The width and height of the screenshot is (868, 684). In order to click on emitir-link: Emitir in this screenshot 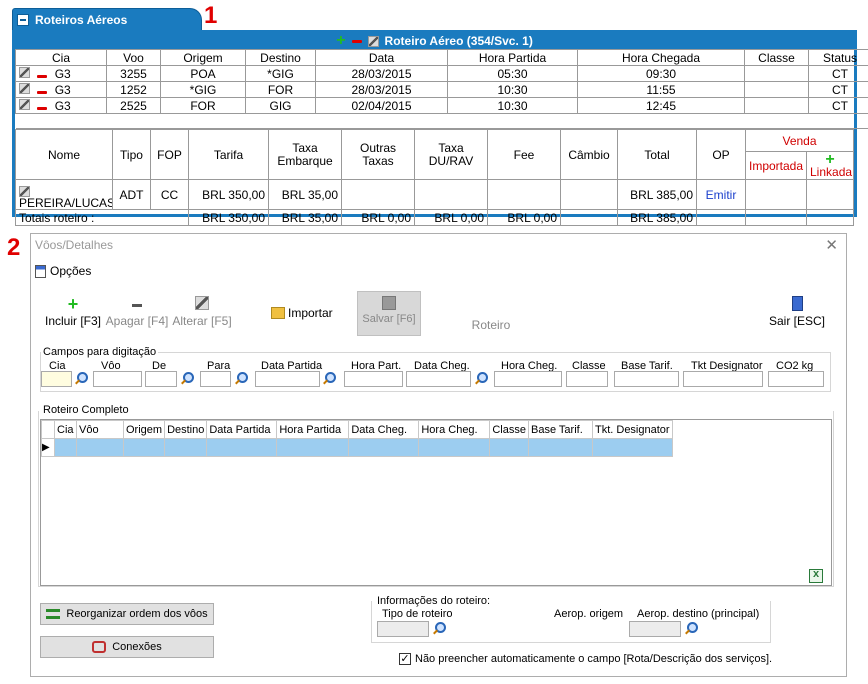, I will do `click(721, 194)`.